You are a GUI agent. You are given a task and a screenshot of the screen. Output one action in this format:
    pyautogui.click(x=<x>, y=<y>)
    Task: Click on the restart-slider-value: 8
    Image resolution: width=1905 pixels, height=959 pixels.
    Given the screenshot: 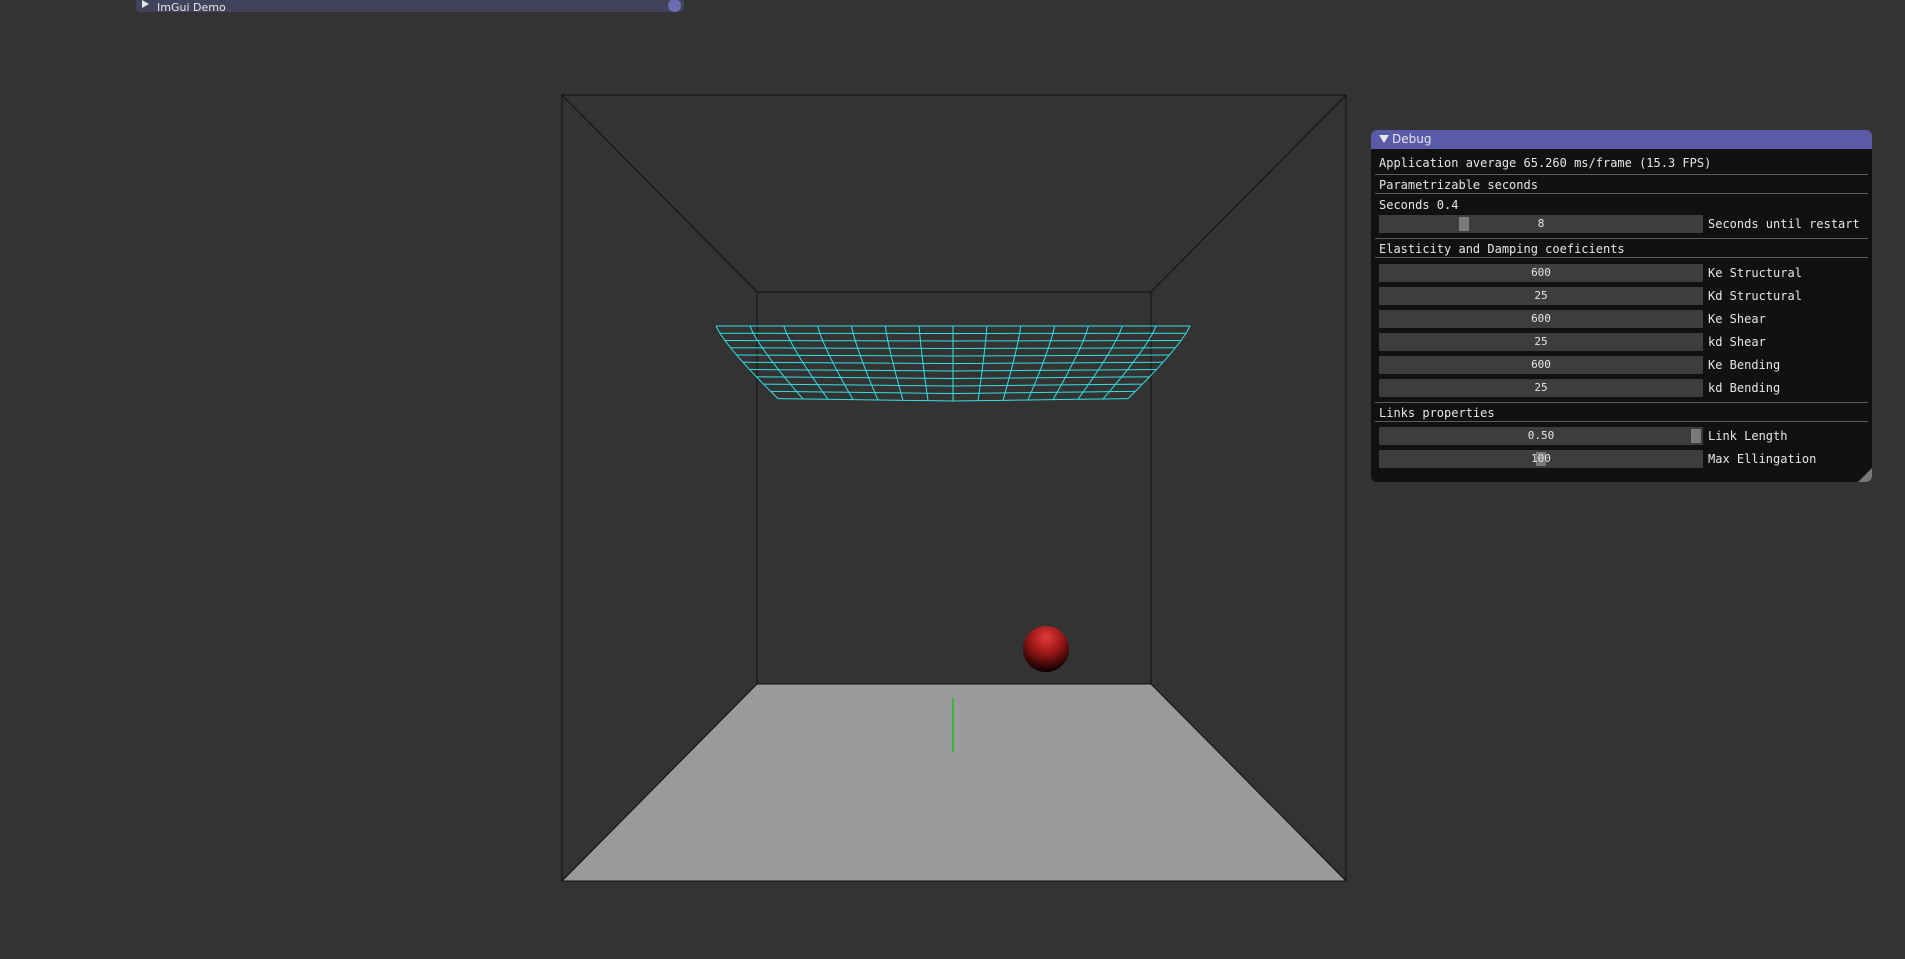 What is the action you would take?
    pyautogui.click(x=1541, y=223)
    